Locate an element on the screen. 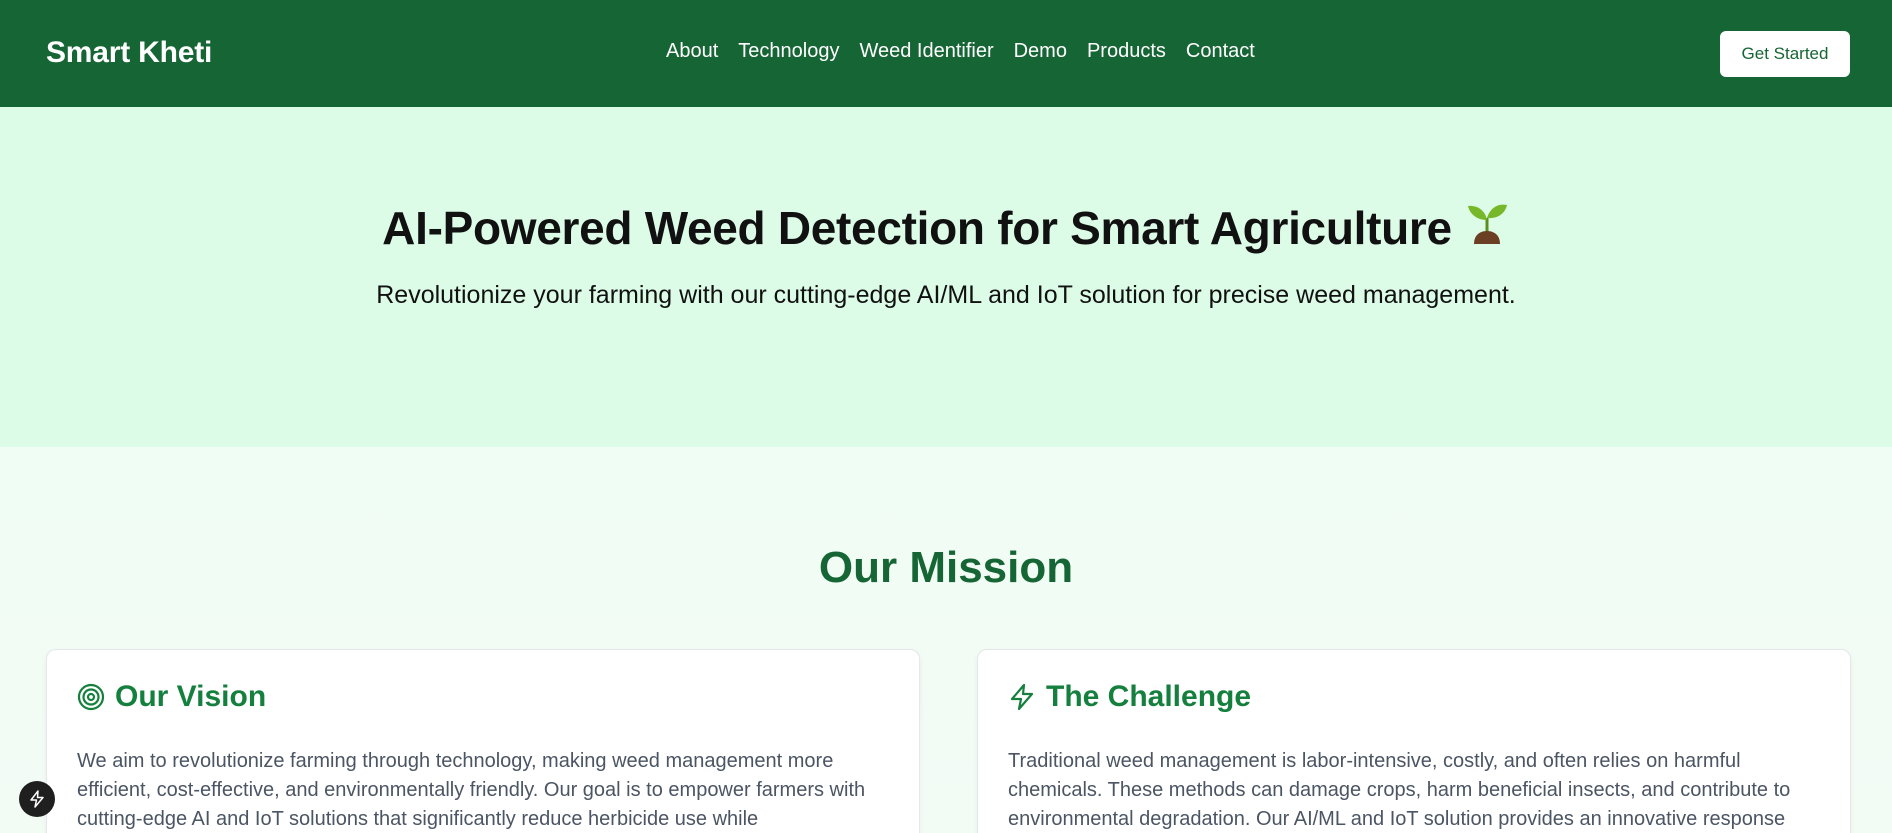  vision-card-title: Our Vision is located at coordinates (191, 696).